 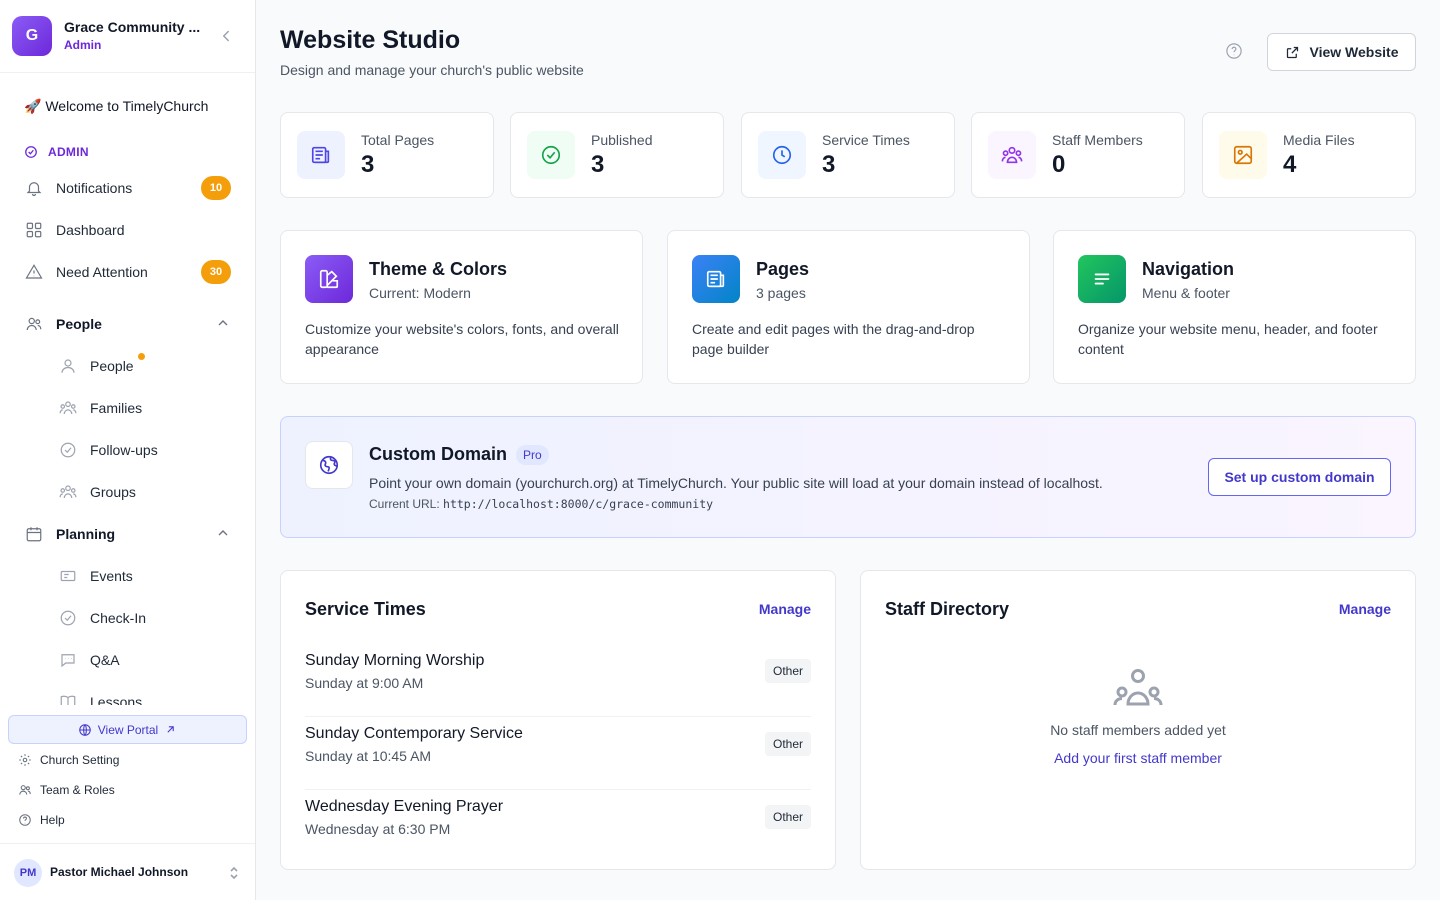 What do you see at coordinates (144, 366) in the screenshot?
I see `sidebar-item-people: People` at bounding box center [144, 366].